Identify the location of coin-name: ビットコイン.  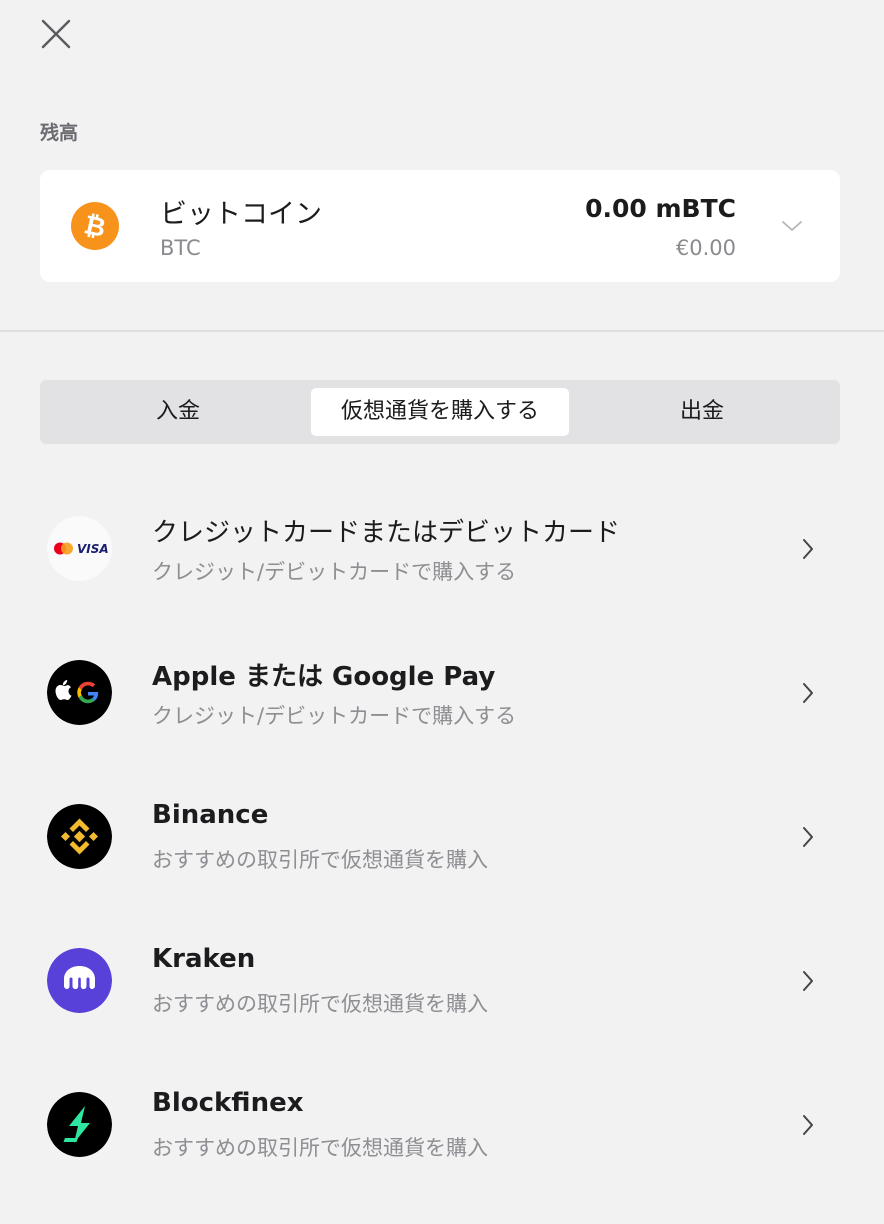
(241, 214).